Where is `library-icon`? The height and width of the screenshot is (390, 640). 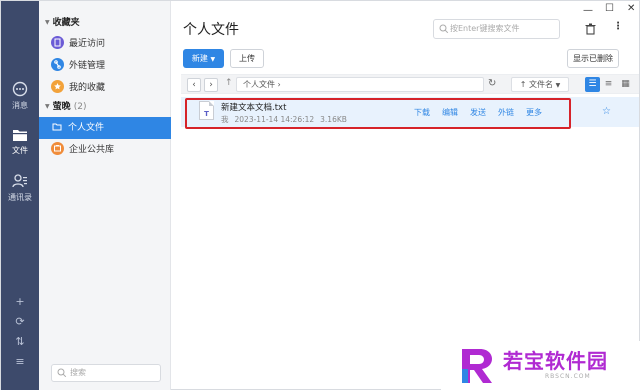 library-icon is located at coordinates (57, 148).